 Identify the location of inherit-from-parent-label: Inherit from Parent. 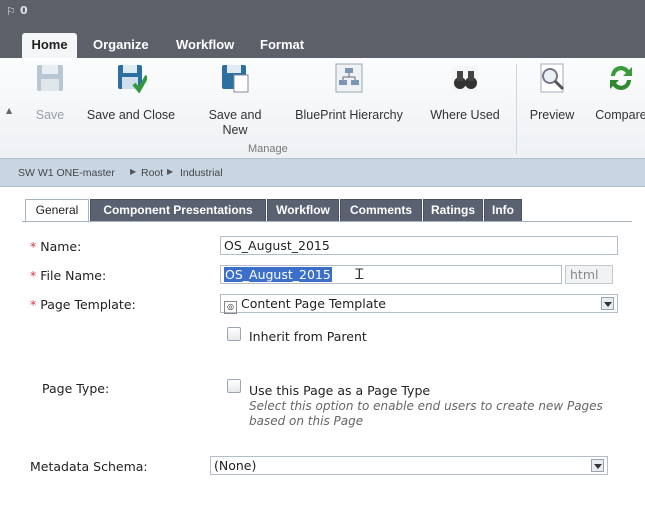
(308, 336).